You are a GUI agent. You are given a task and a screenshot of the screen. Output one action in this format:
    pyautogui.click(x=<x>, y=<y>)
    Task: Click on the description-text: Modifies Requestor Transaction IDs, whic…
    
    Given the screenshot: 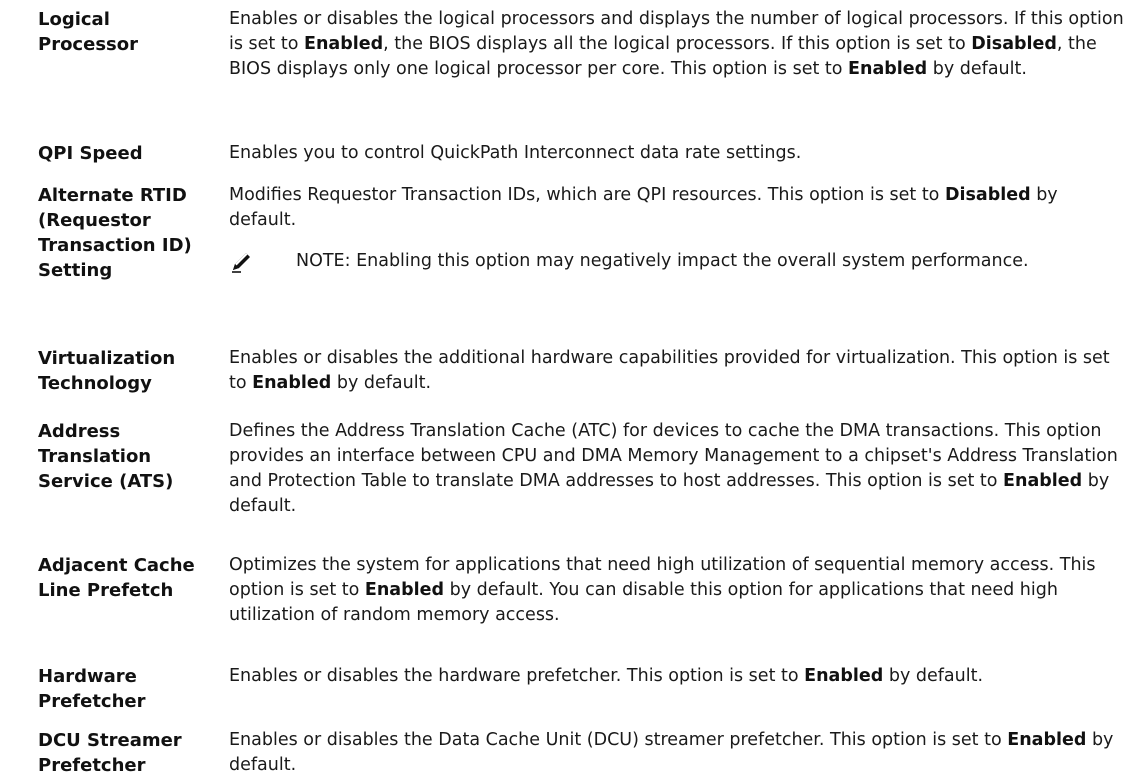 What is the action you would take?
    pyautogui.click(x=587, y=195)
    